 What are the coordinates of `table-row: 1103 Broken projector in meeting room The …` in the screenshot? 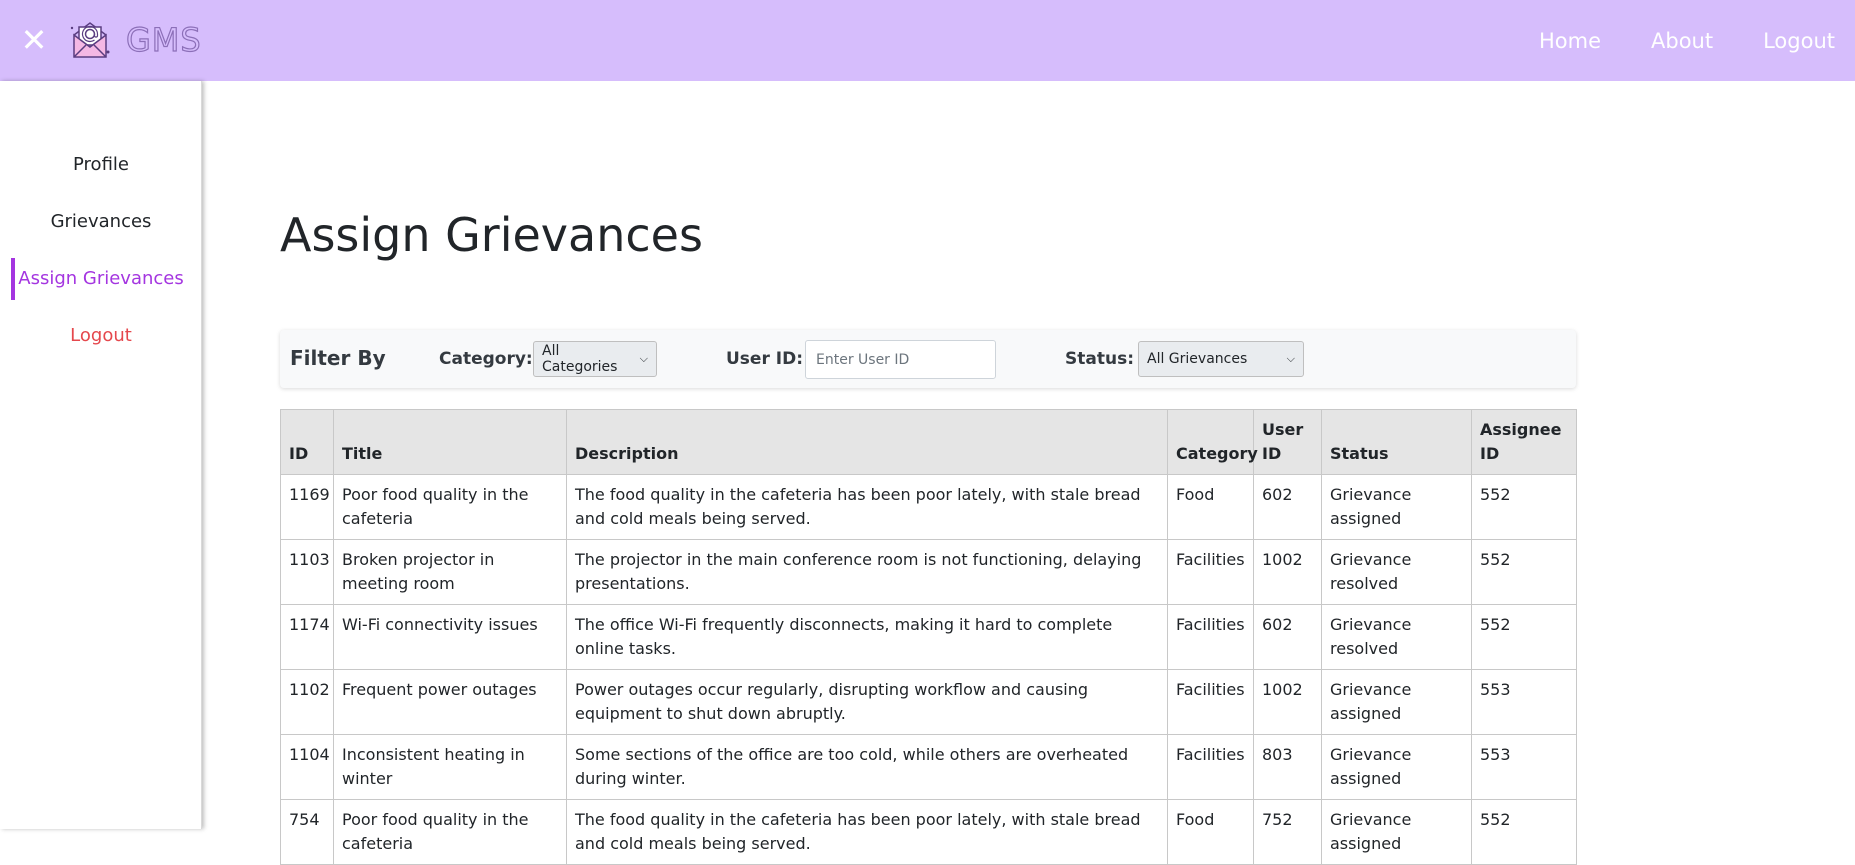 It's located at (928, 572).